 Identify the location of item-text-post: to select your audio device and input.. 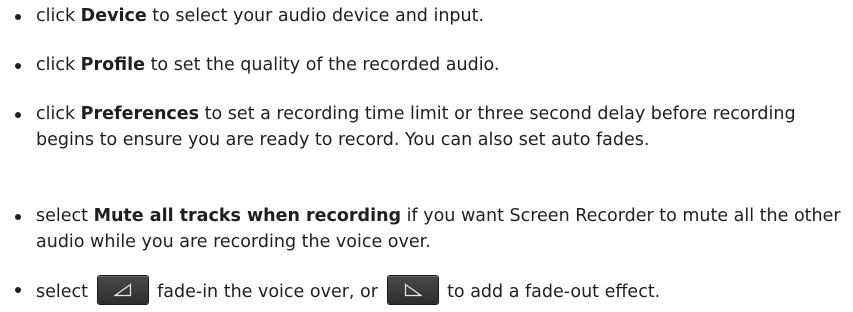
(315, 16).